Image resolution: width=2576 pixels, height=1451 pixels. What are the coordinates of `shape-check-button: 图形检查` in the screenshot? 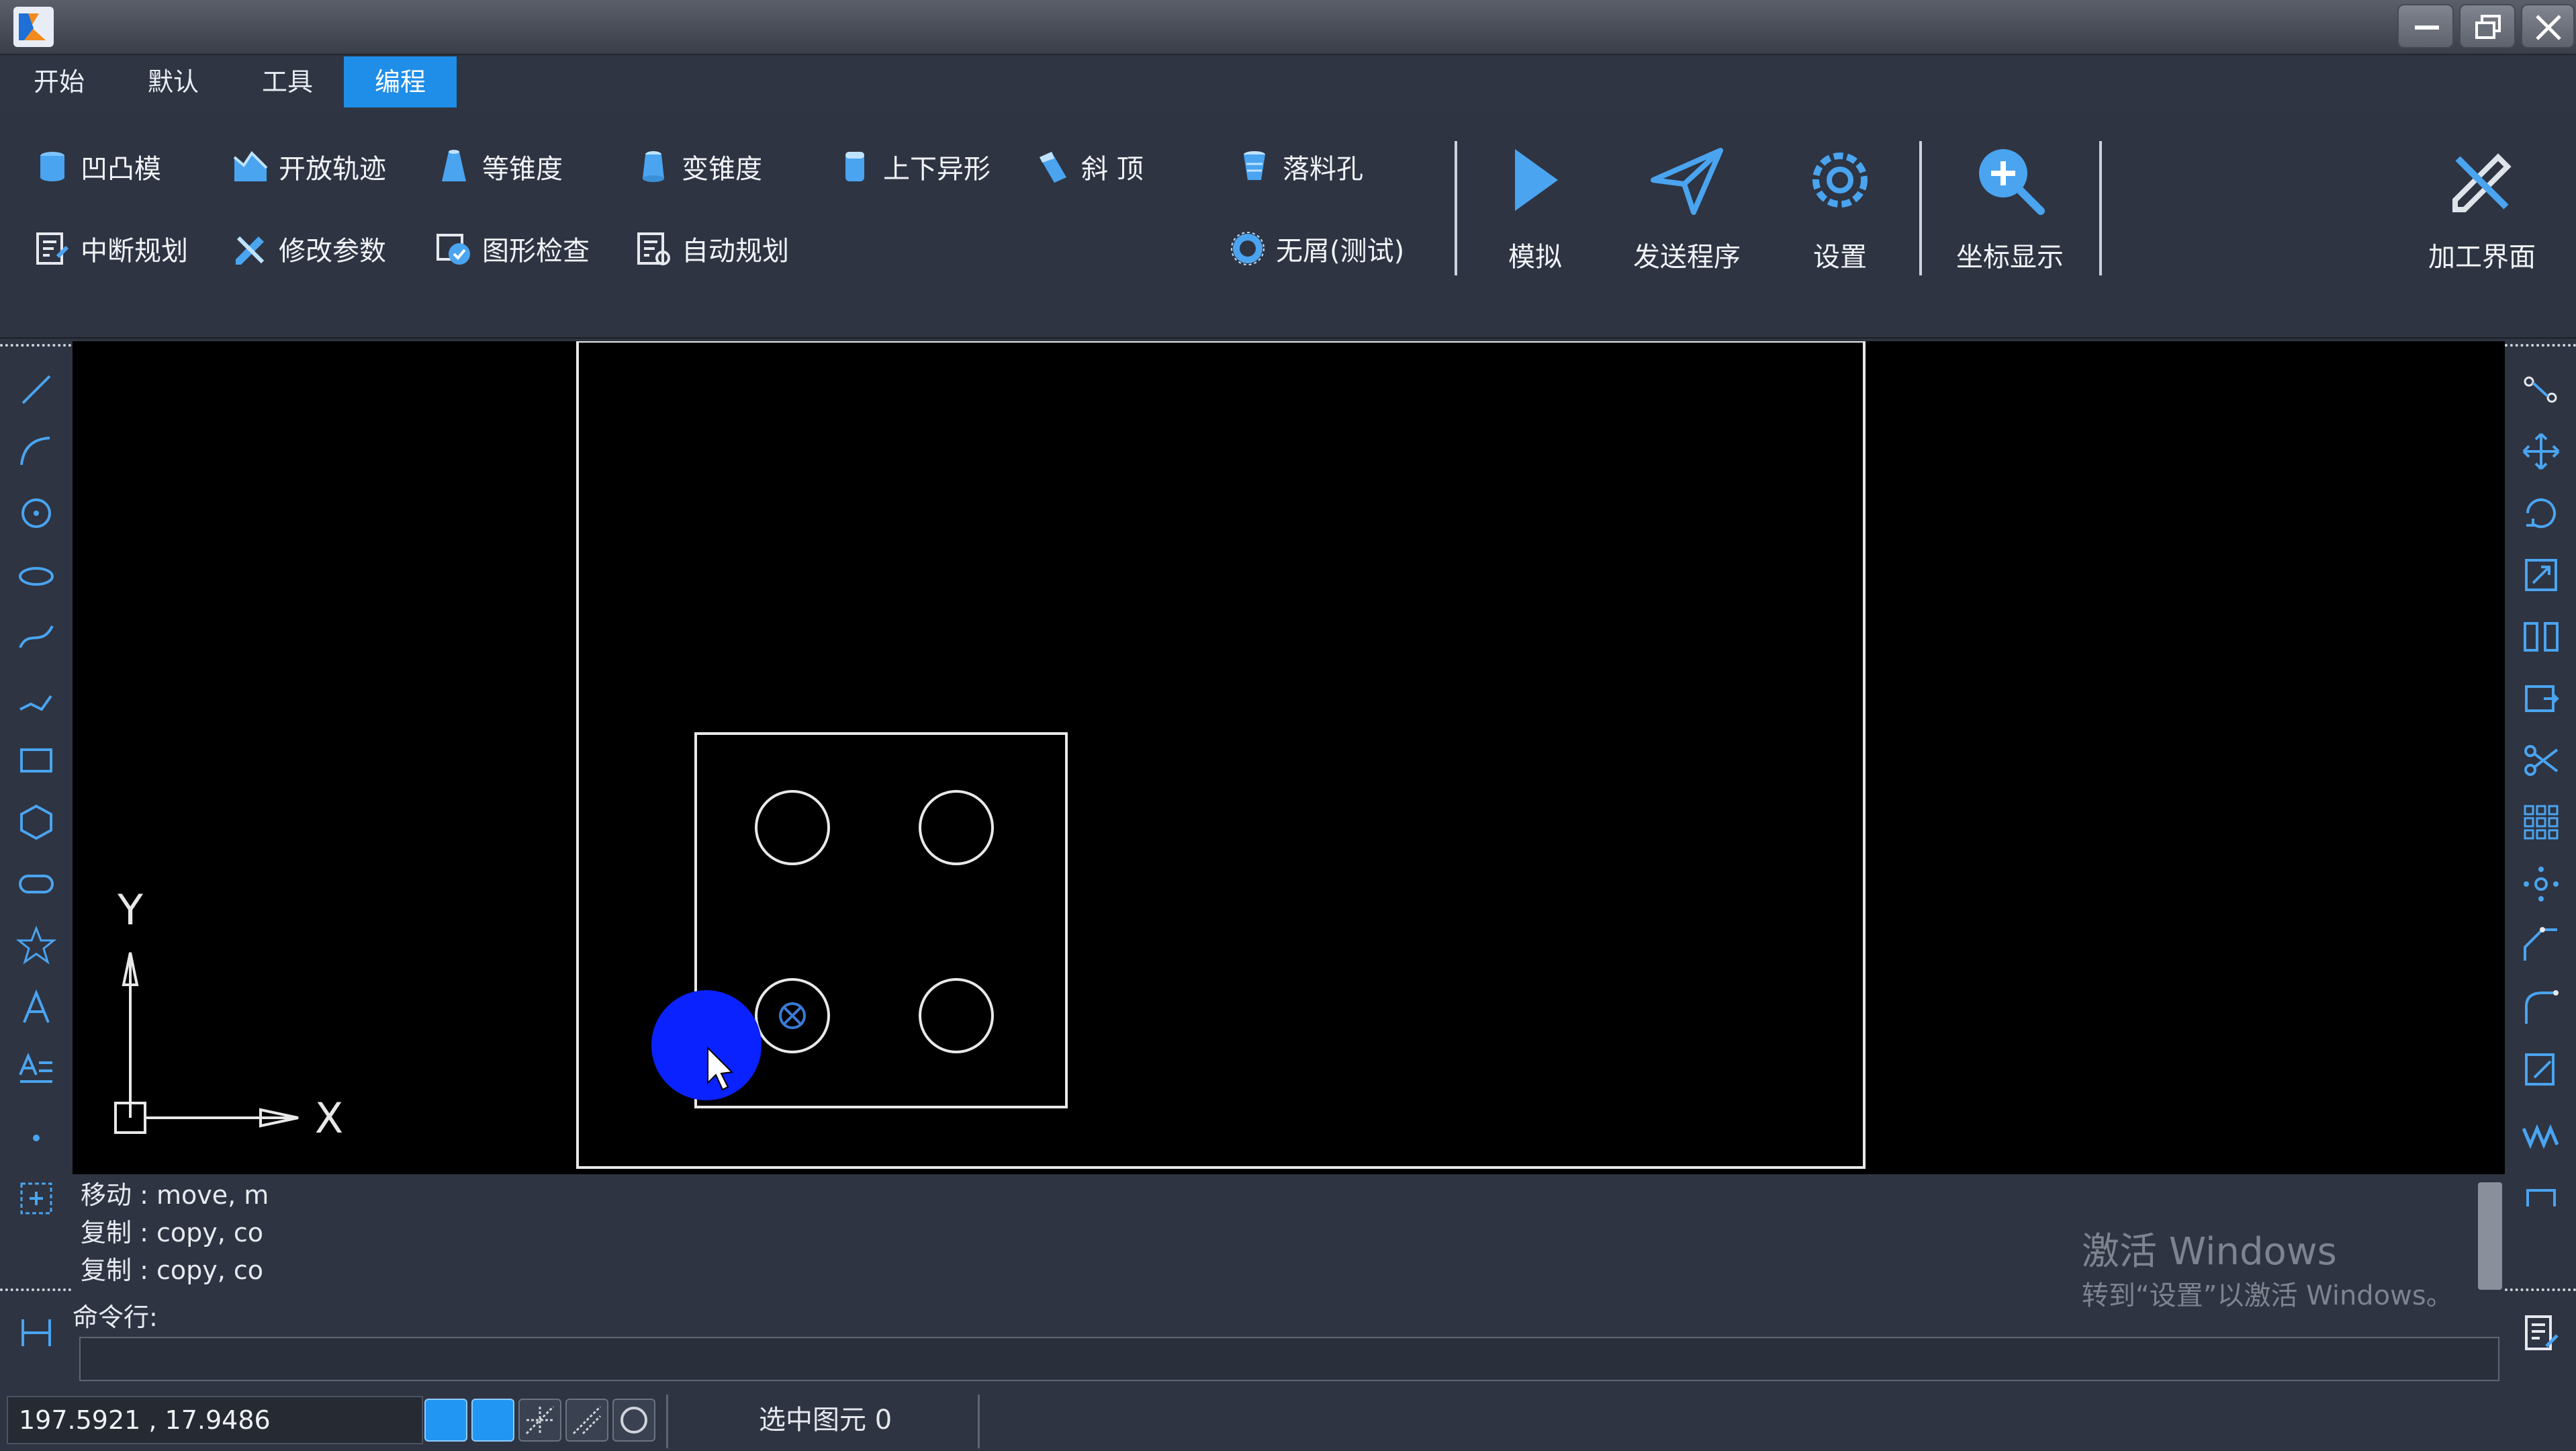 It's located at (512, 249).